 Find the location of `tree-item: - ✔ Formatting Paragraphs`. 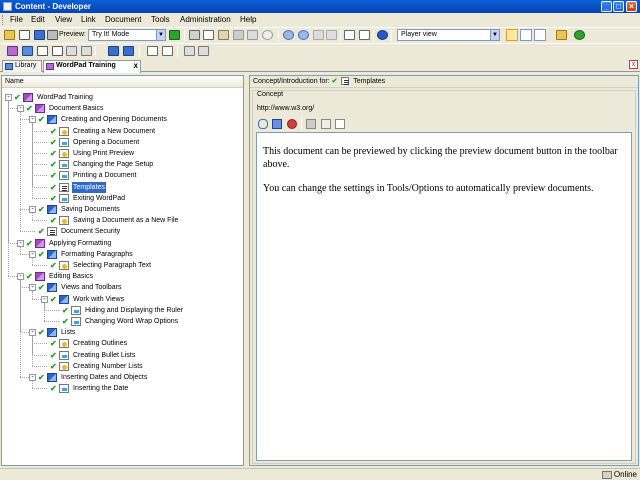

tree-item: - ✔ Formatting Paragraphs is located at coordinates (134, 254).